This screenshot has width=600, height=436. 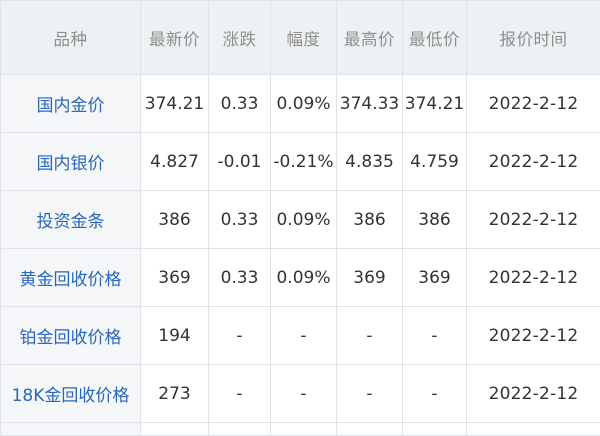 I want to click on latest-price-cell: 386, so click(x=175, y=220).